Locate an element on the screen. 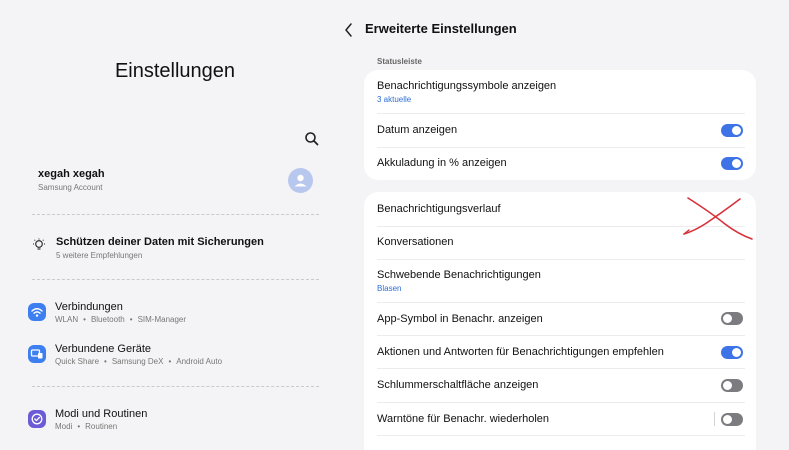 The image size is (789, 450). menu-item-title: Verbundene Geräte is located at coordinates (103, 349).